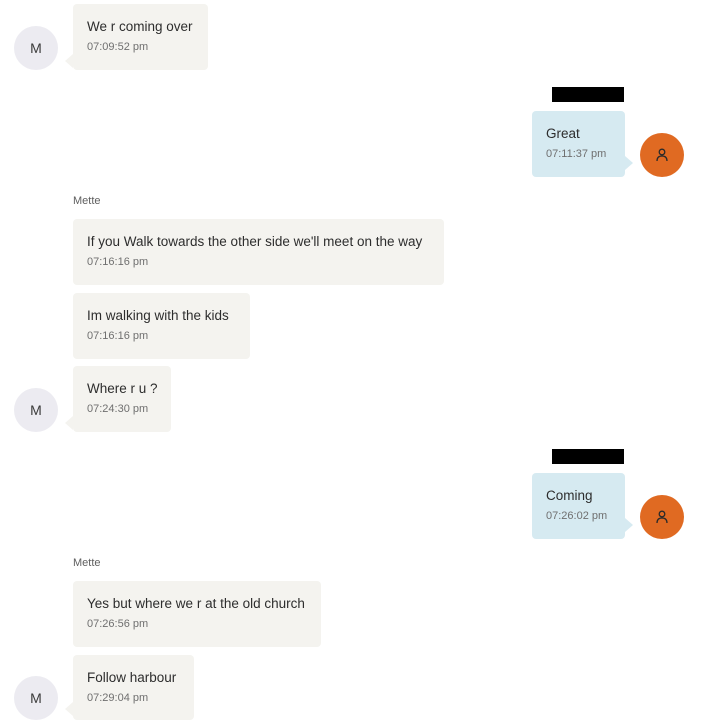 Image resolution: width=720 pixels, height=720 pixels. Describe the element at coordinates (563, 133) in the screenshot. I see `message-text: Great` at that location.